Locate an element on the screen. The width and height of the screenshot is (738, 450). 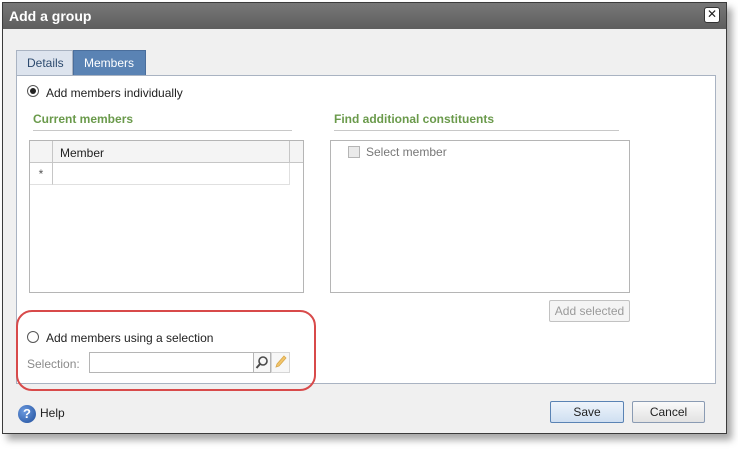
member-cell is located at coordinates (171, 174).